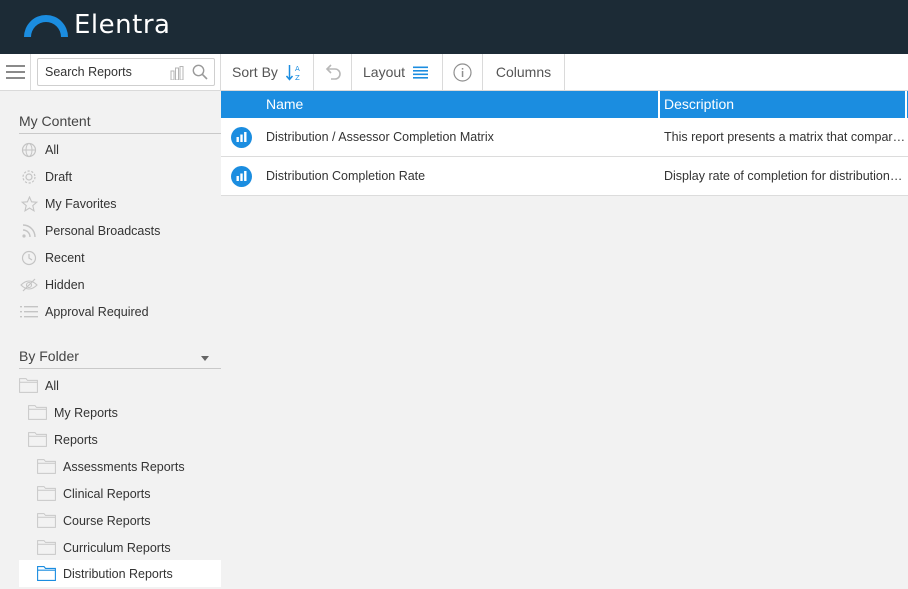 The image size is (908, 589). Describe the element at coordinates (107, 493) in the screenshot. I see `folder-label: Clinical Reports` at that location.